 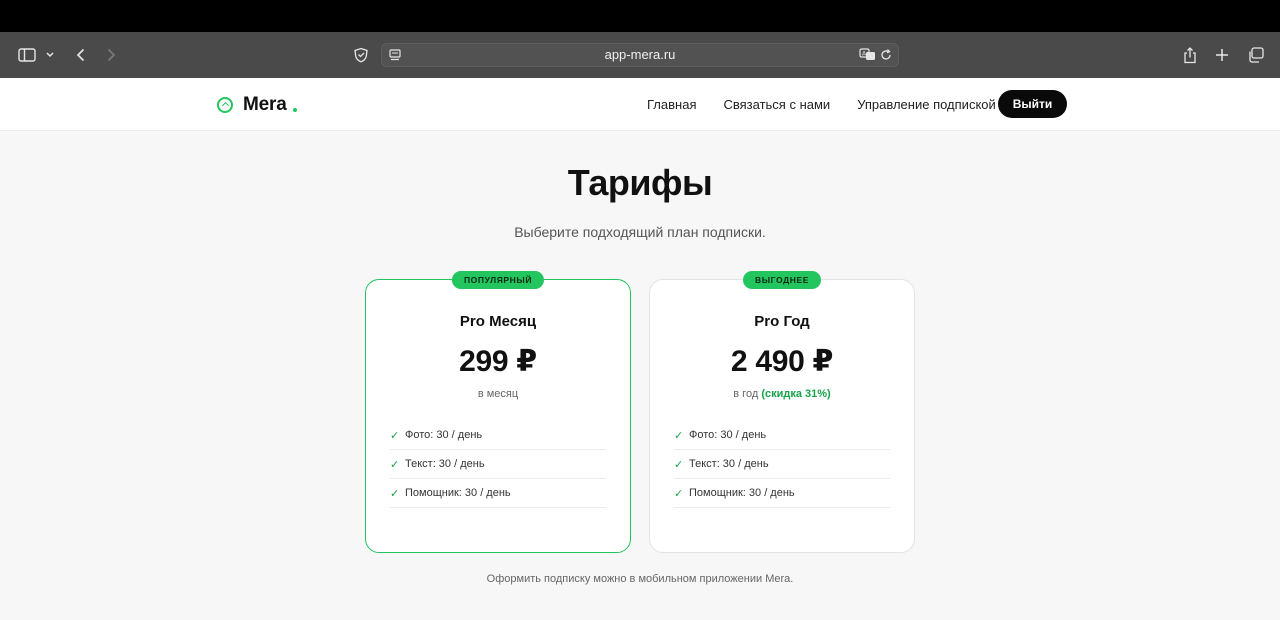 What do you see at coordinates (1222, 55) in the screenshot?
I see `plus-icon` at bounding box center [1222, 55].